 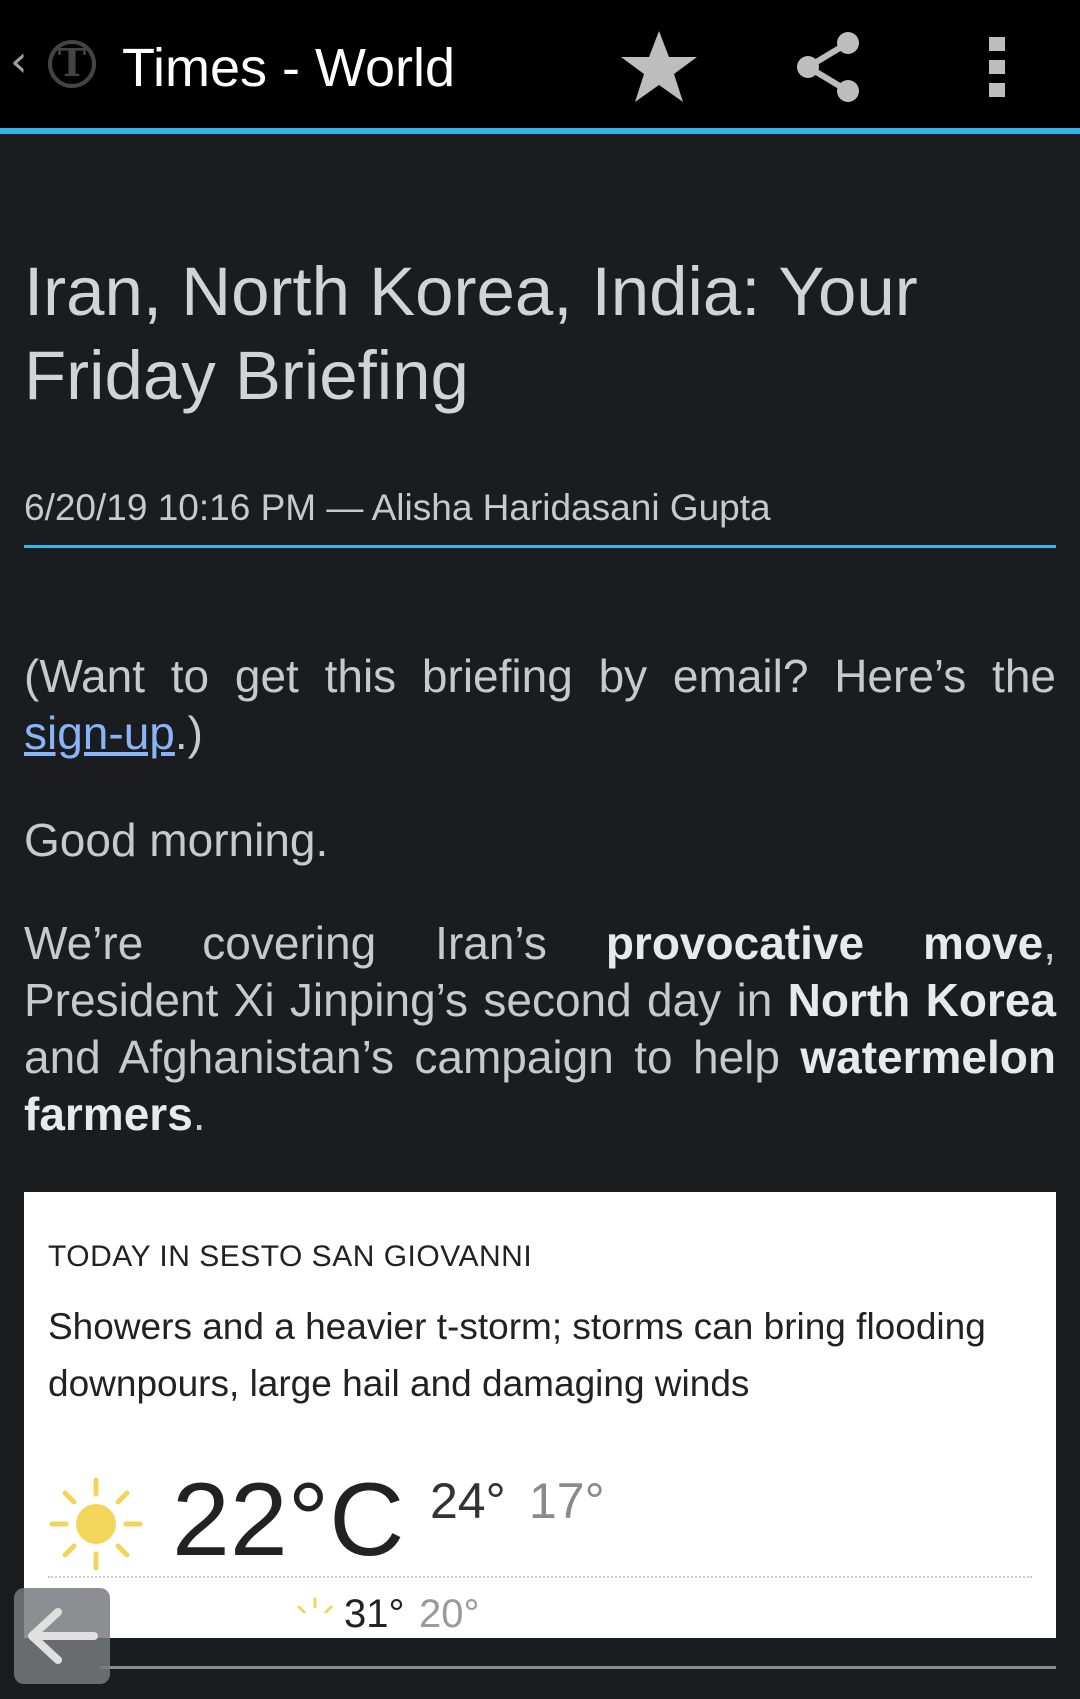 I want to click on star-icon, so click(x=659, y=66).